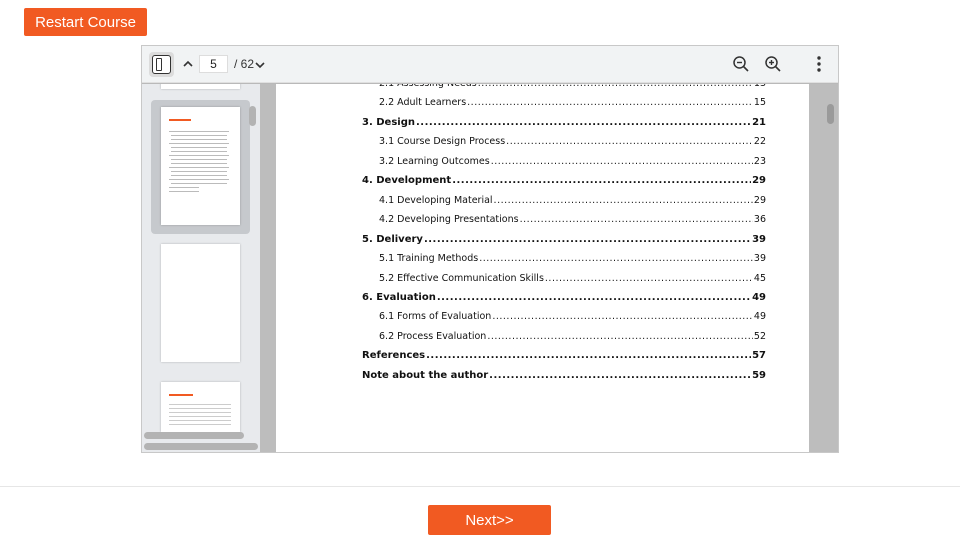  Describe the element at coordinates (773, 64) in the screenshot. I see `zoom-in-icon` at that location.